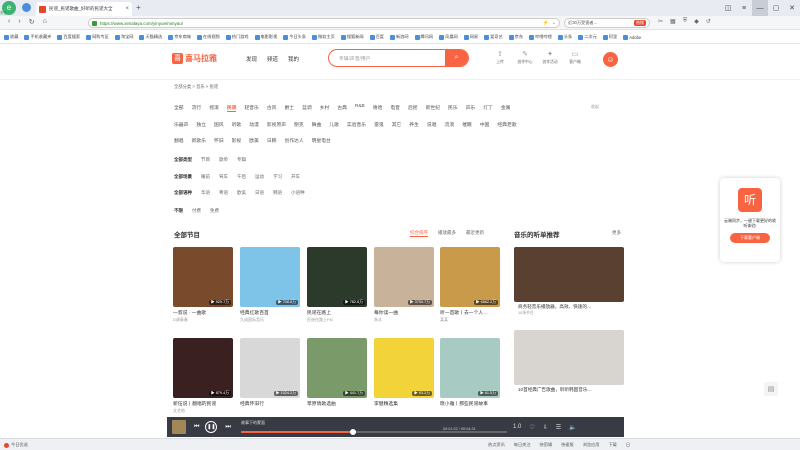 The height and width of the screenshot is (450, 800). I want to click on filter-option: 日语, so click(259, 193).